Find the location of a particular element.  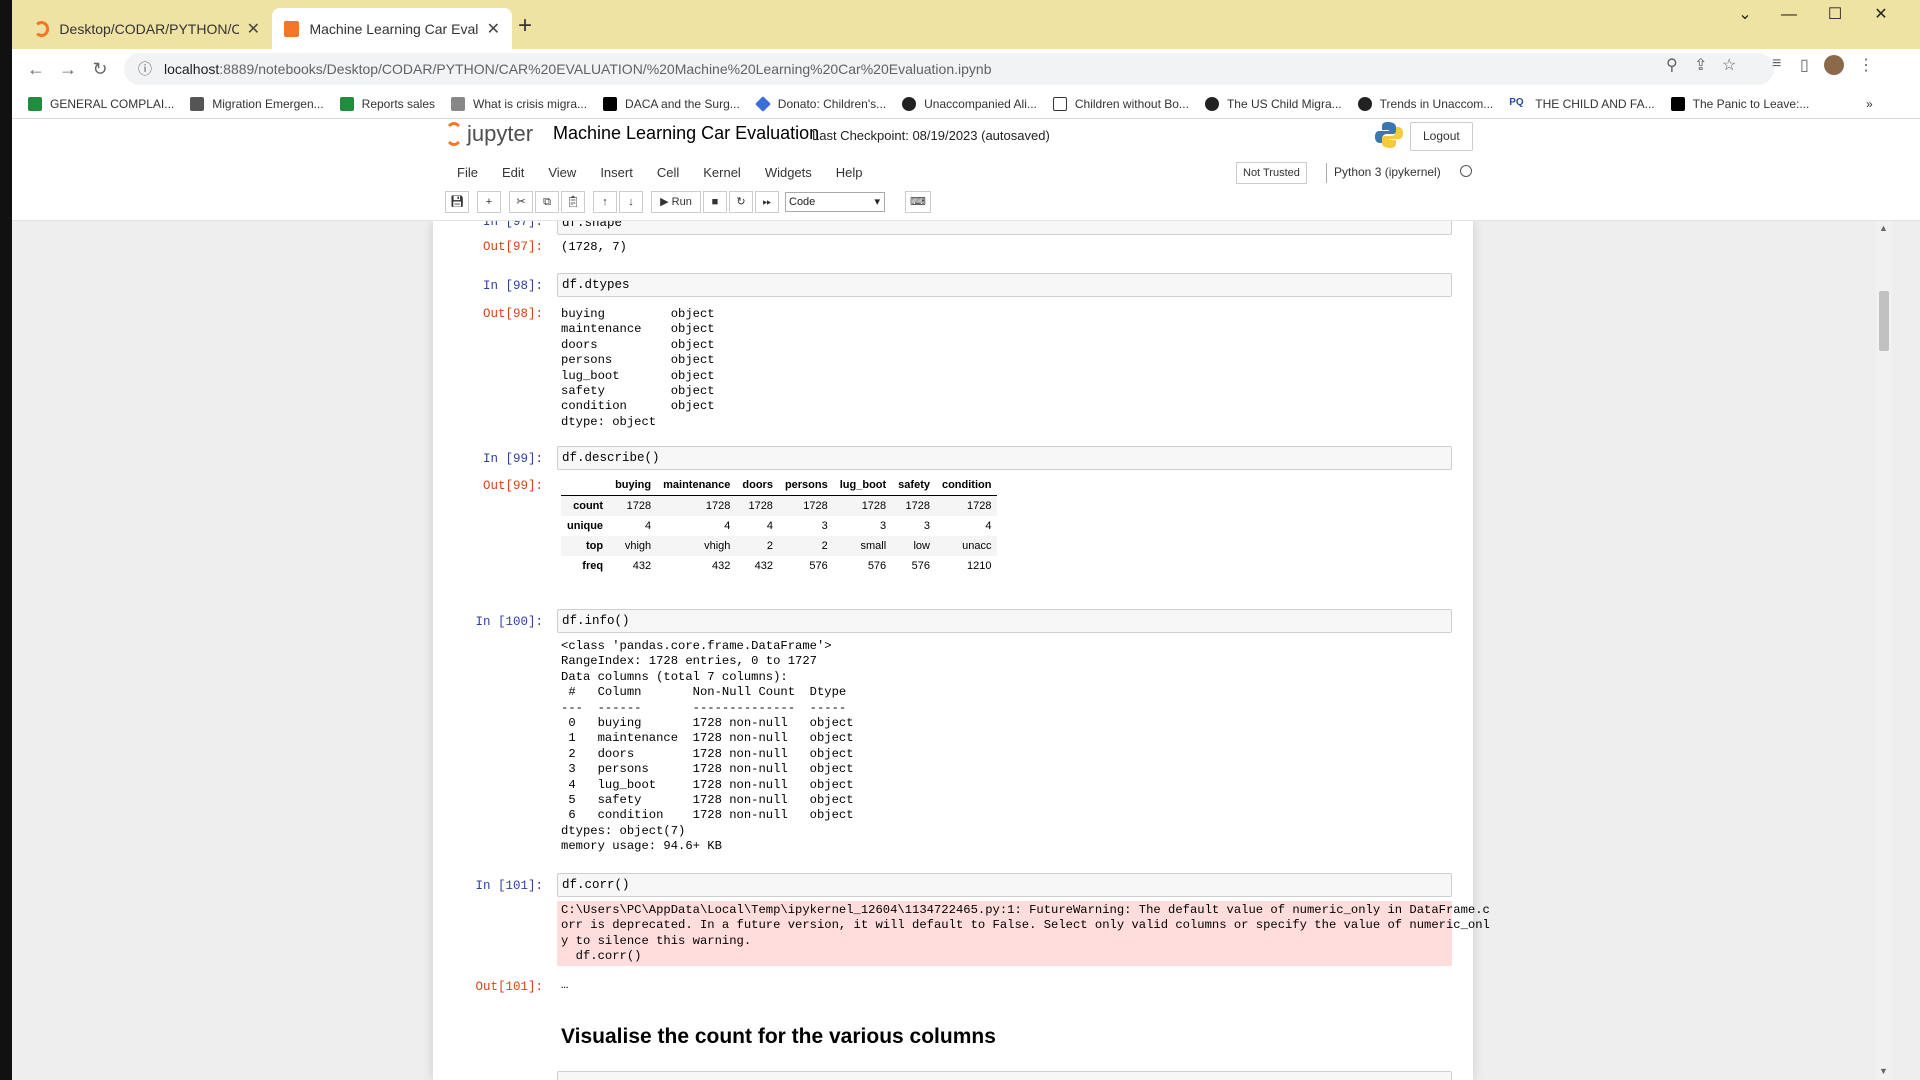

column-header: doors is located at coordinates (757, 485).